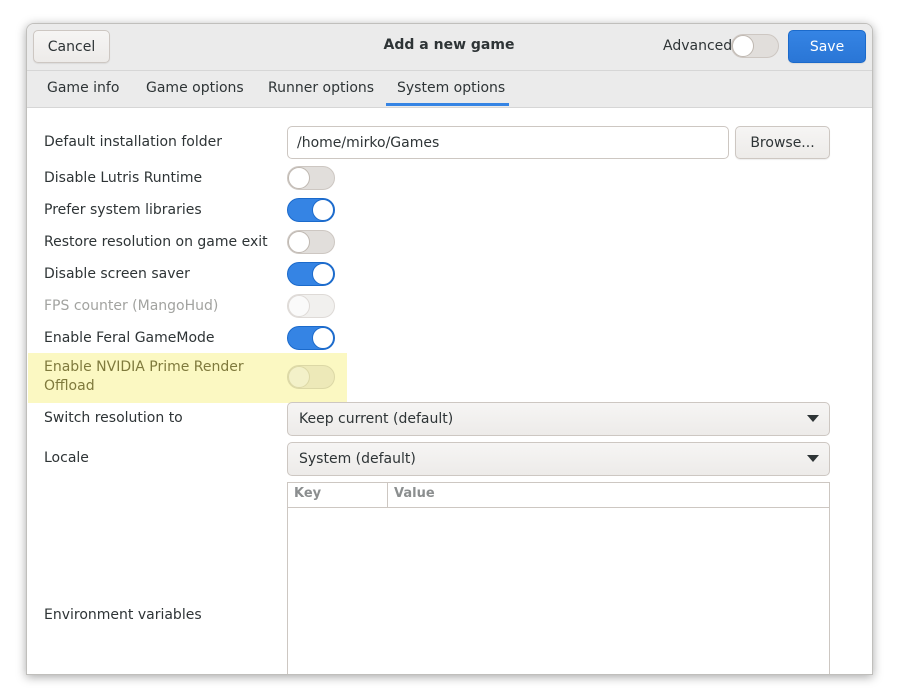  Describe the element at coordinates (307, 493) in the screenshot. I see `column-header-key: Key` at that location.